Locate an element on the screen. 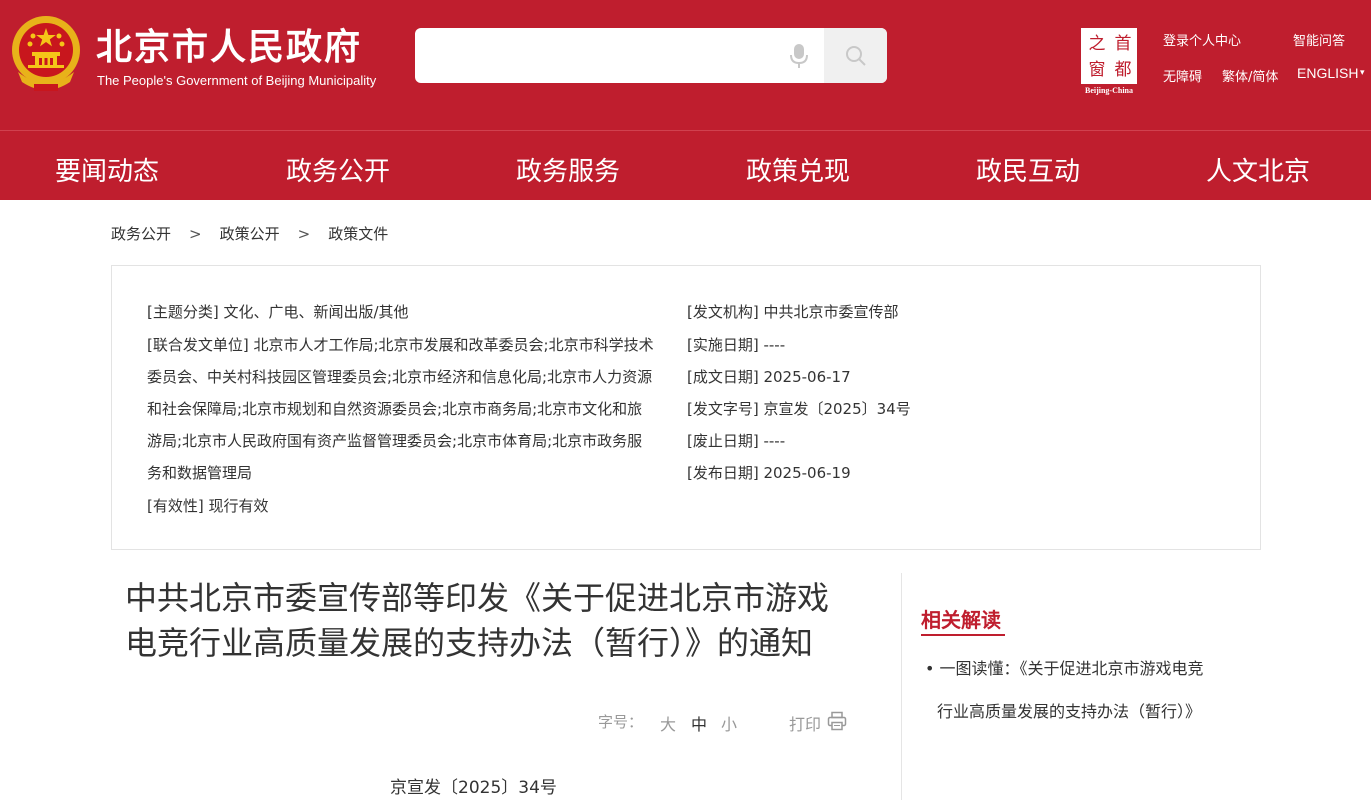 The image size is (1371, 800). font-size-medium-button: 中 is located at coordinates (699, 723).